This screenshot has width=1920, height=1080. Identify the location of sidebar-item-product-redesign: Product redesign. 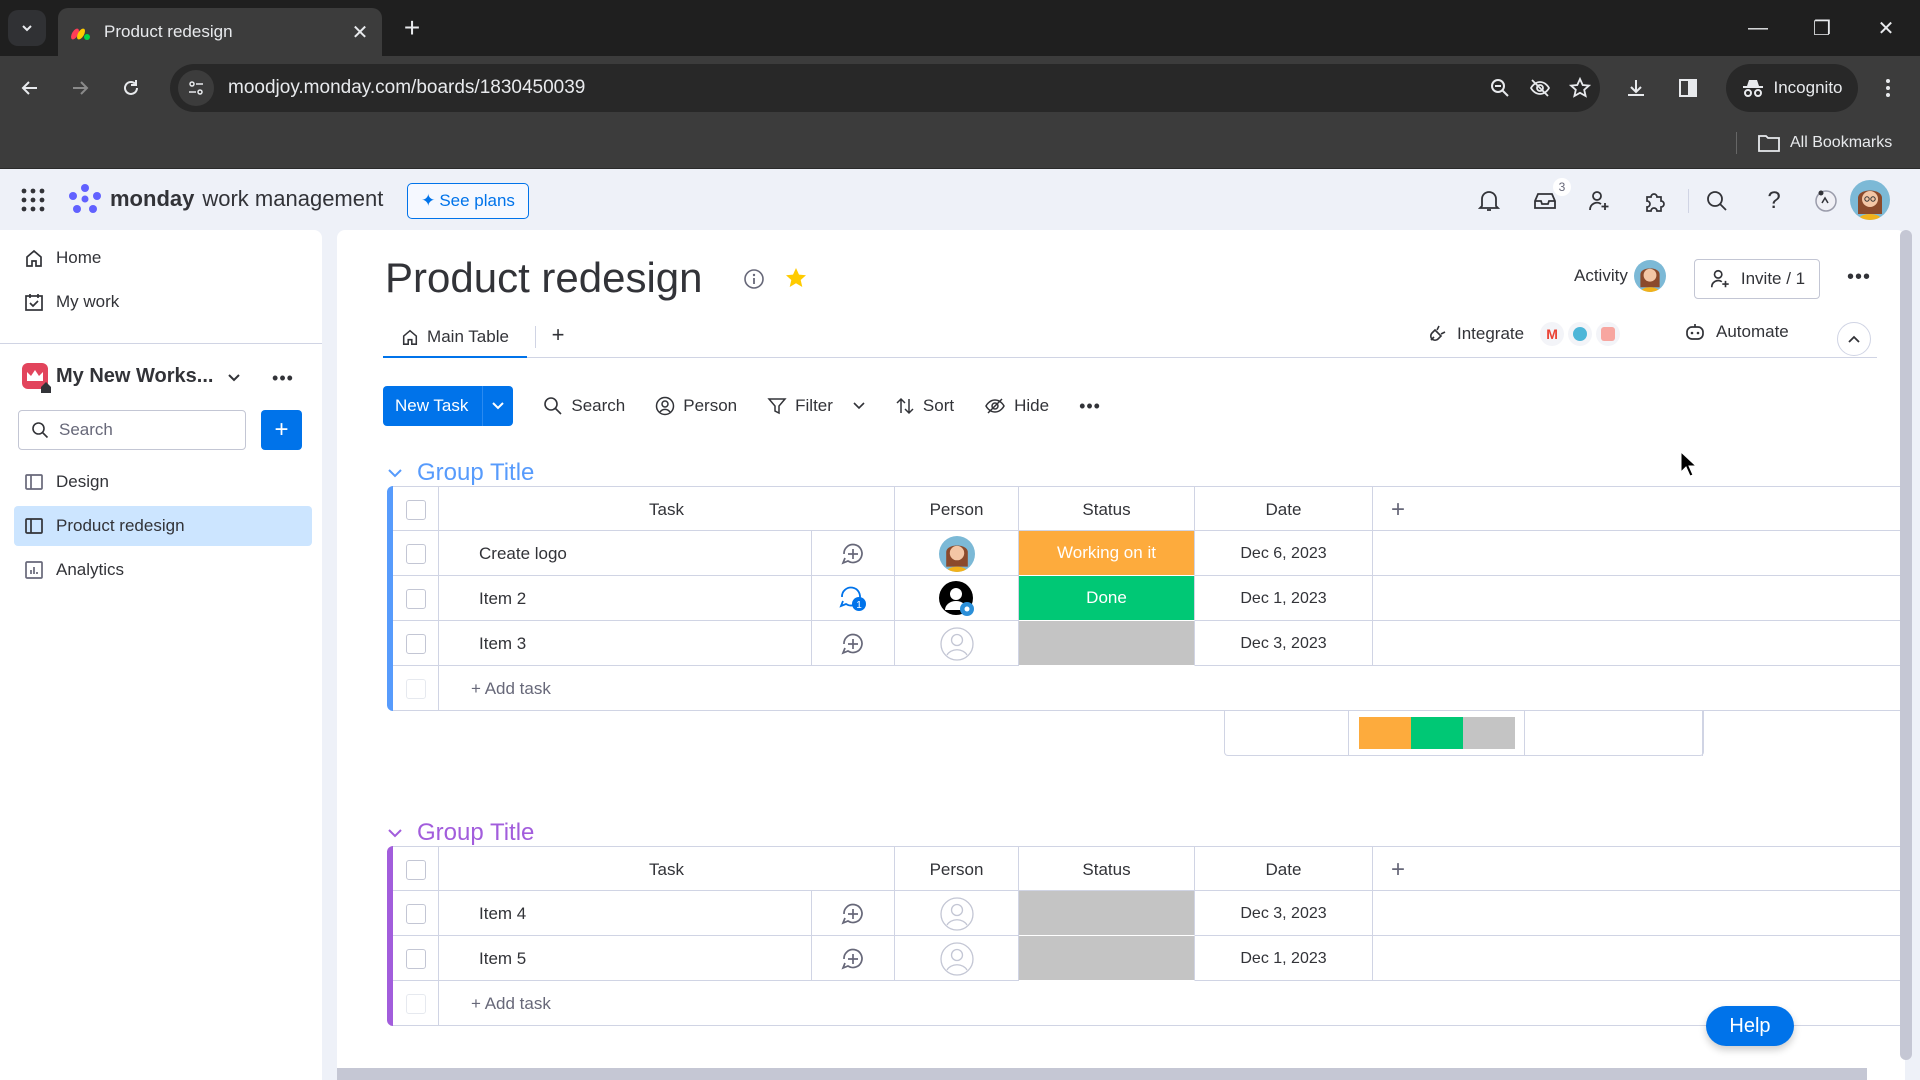
(163, 526).